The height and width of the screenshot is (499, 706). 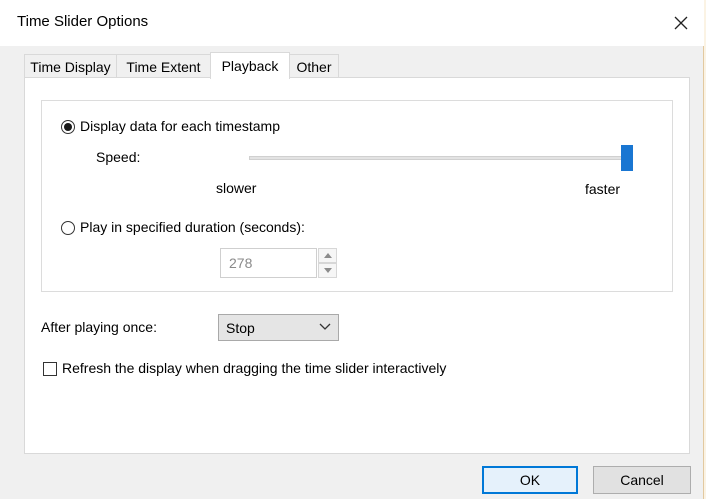 I want to click on arrow-up-icon, so click(x=327, y=255).